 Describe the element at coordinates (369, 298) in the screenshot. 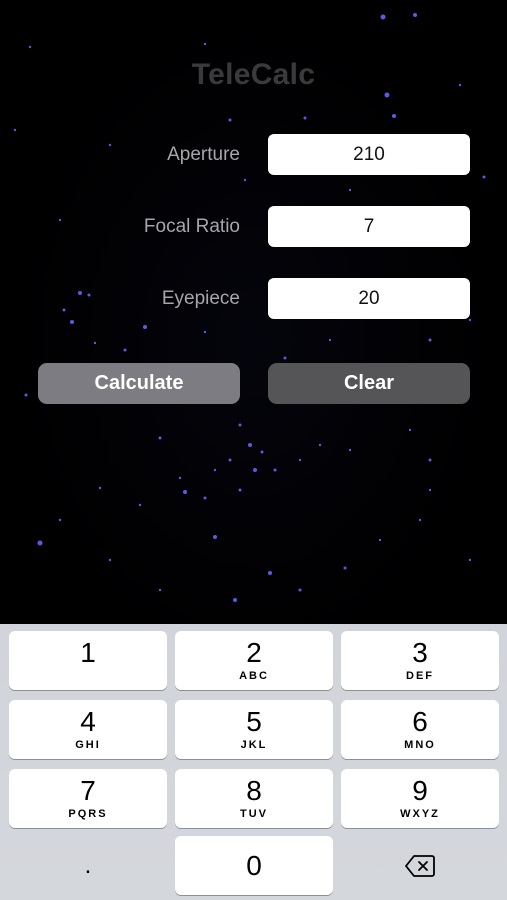

I see `eyepiece-input: 20` at that location.